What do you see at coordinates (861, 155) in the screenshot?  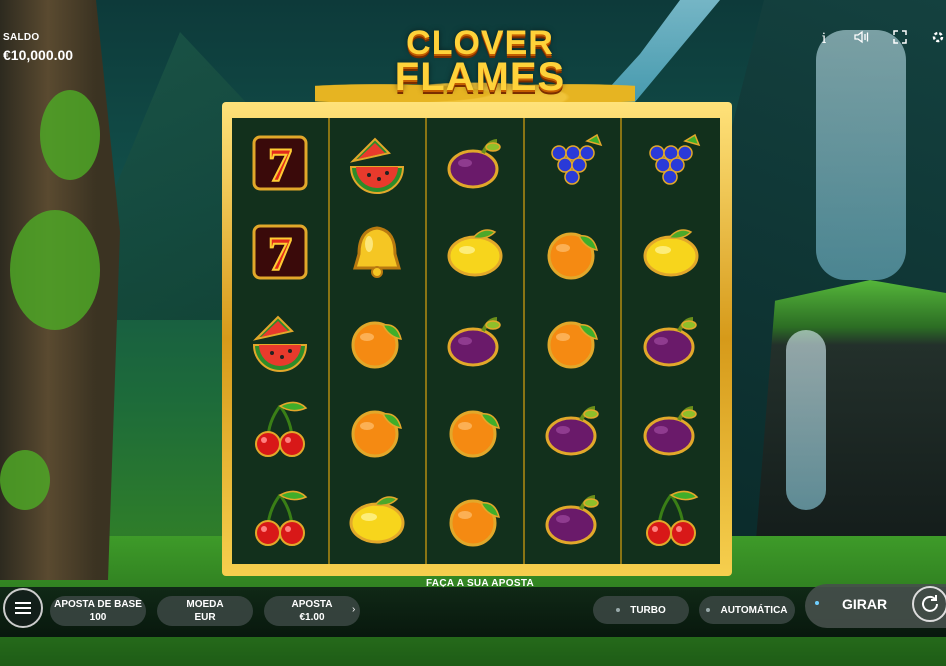 I see `waterfall` at bounding box center [861, 155].